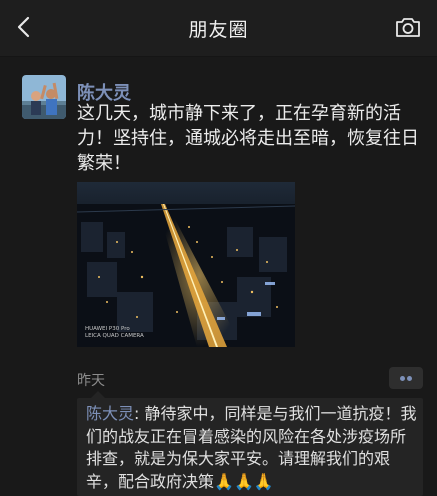 The image size is (437, 496). Describe the element at coordinates (406, 378) in the screenshot. I see `more-options-button` at that location.